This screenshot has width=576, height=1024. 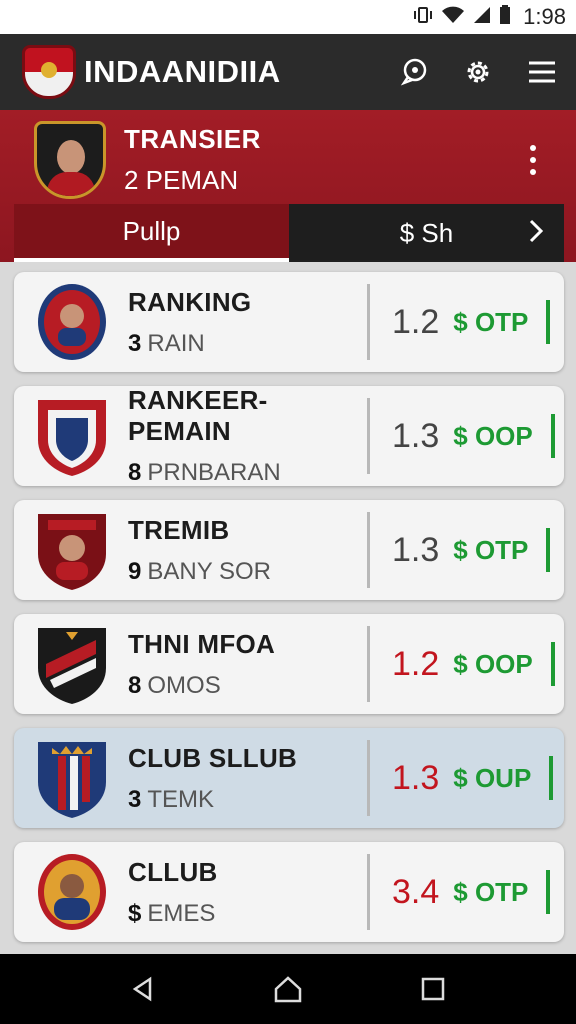 I want to click on back-icon, so click(x=143, y=989).